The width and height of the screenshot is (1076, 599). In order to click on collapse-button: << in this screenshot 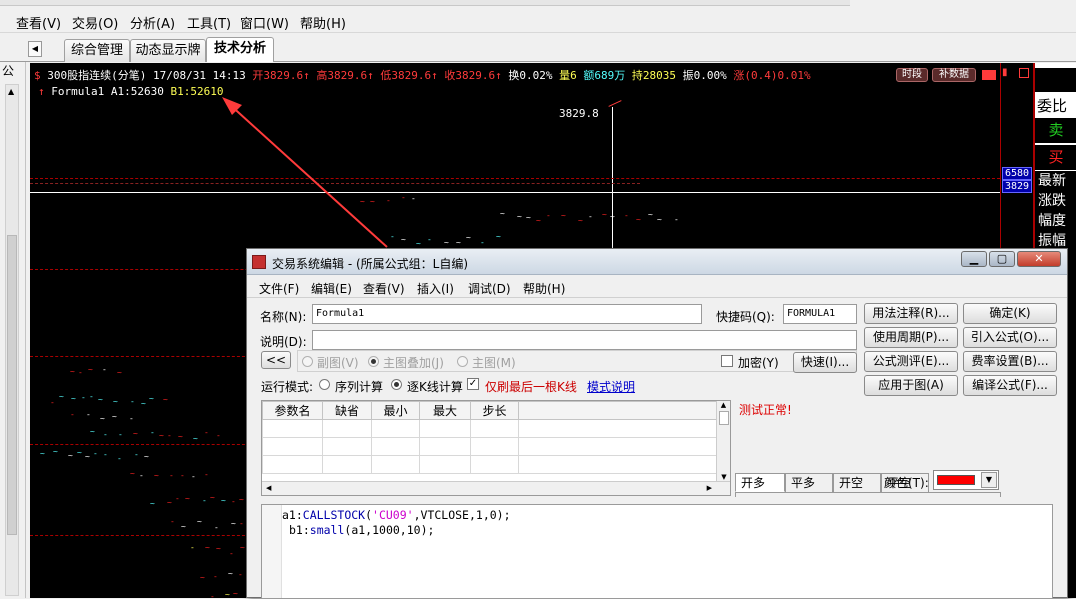, I will do `click(276, 360)`.